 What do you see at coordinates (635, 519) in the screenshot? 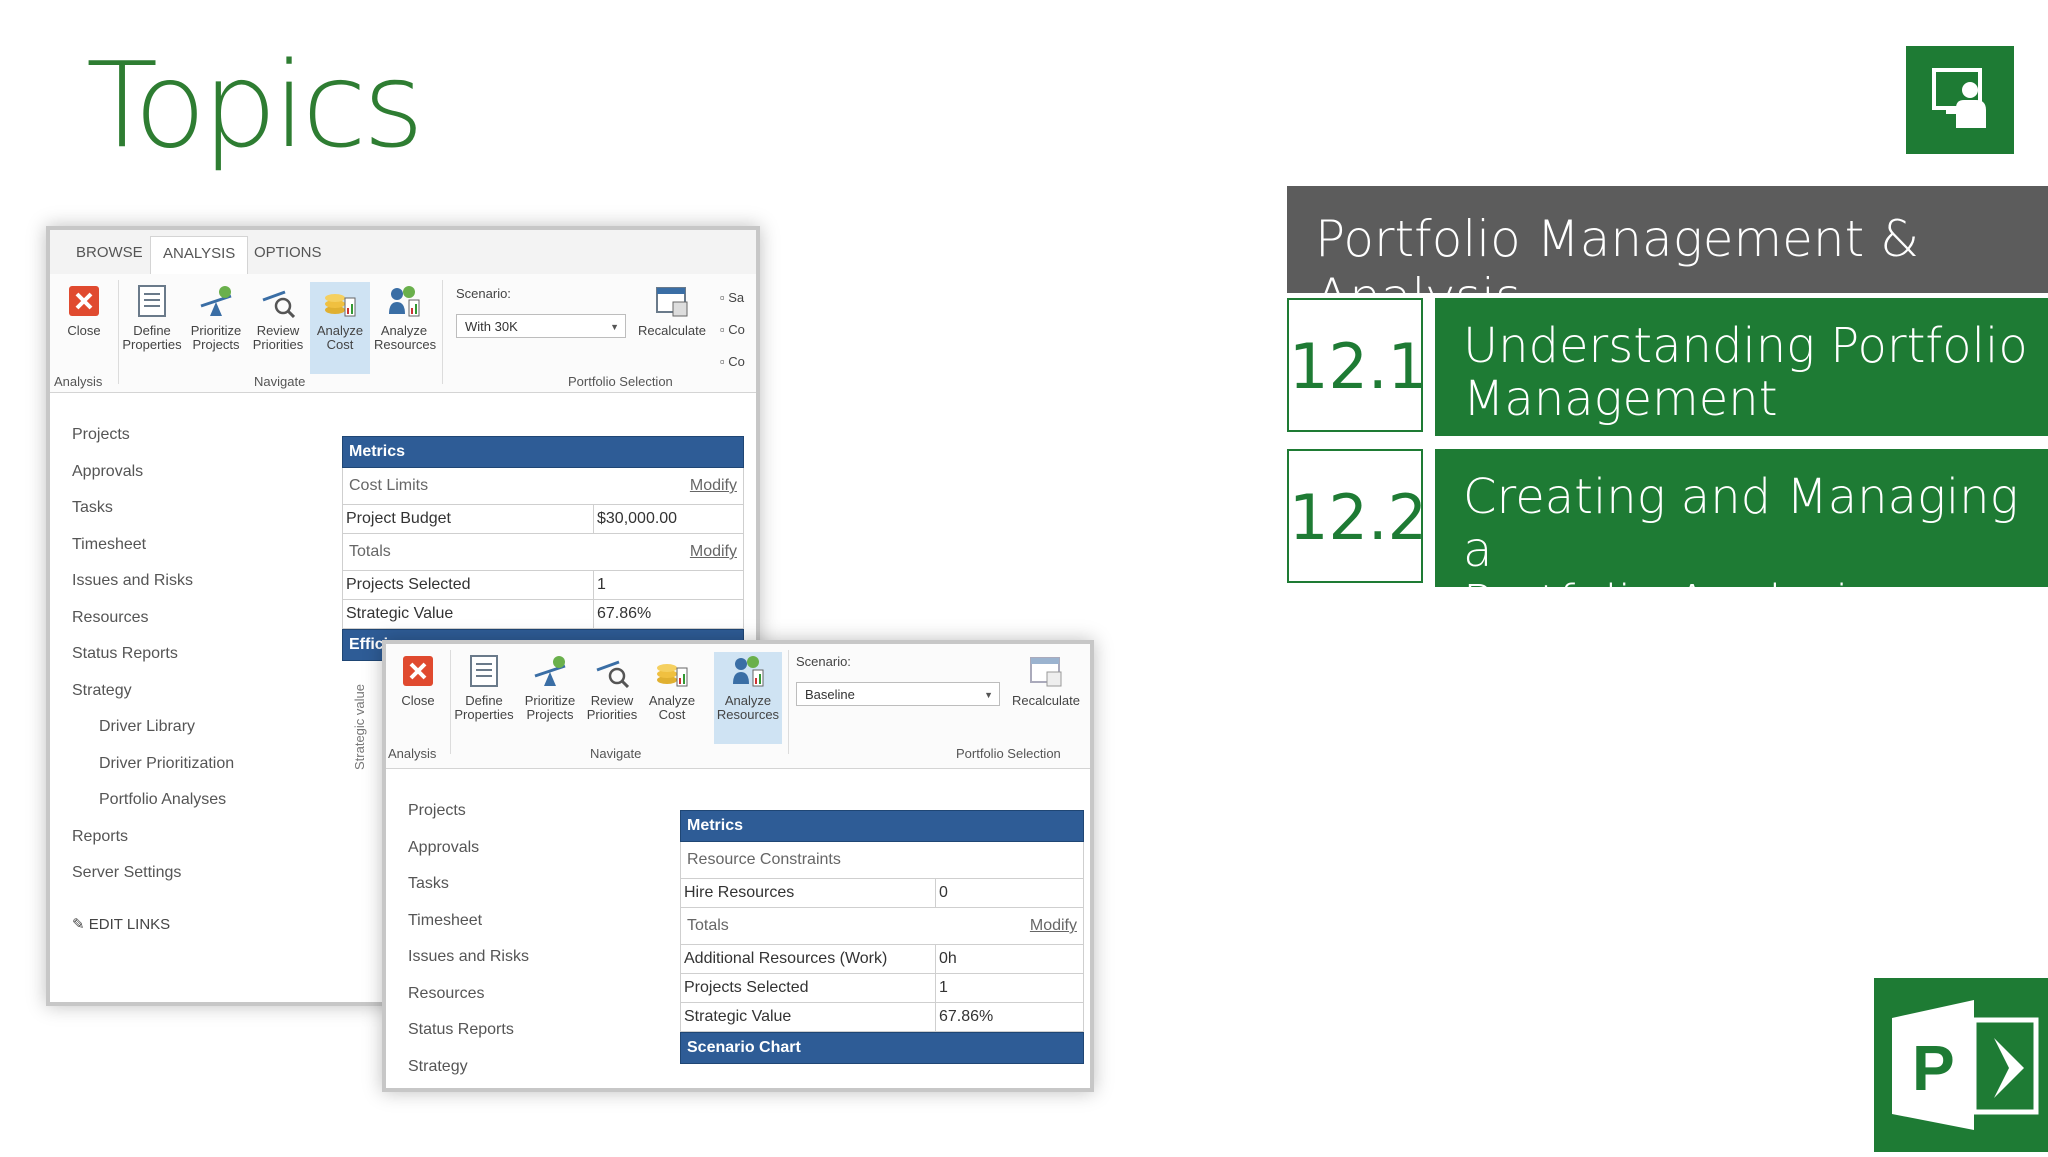
I see `row-value: $30,000.00` at bounding box center [635, 519].